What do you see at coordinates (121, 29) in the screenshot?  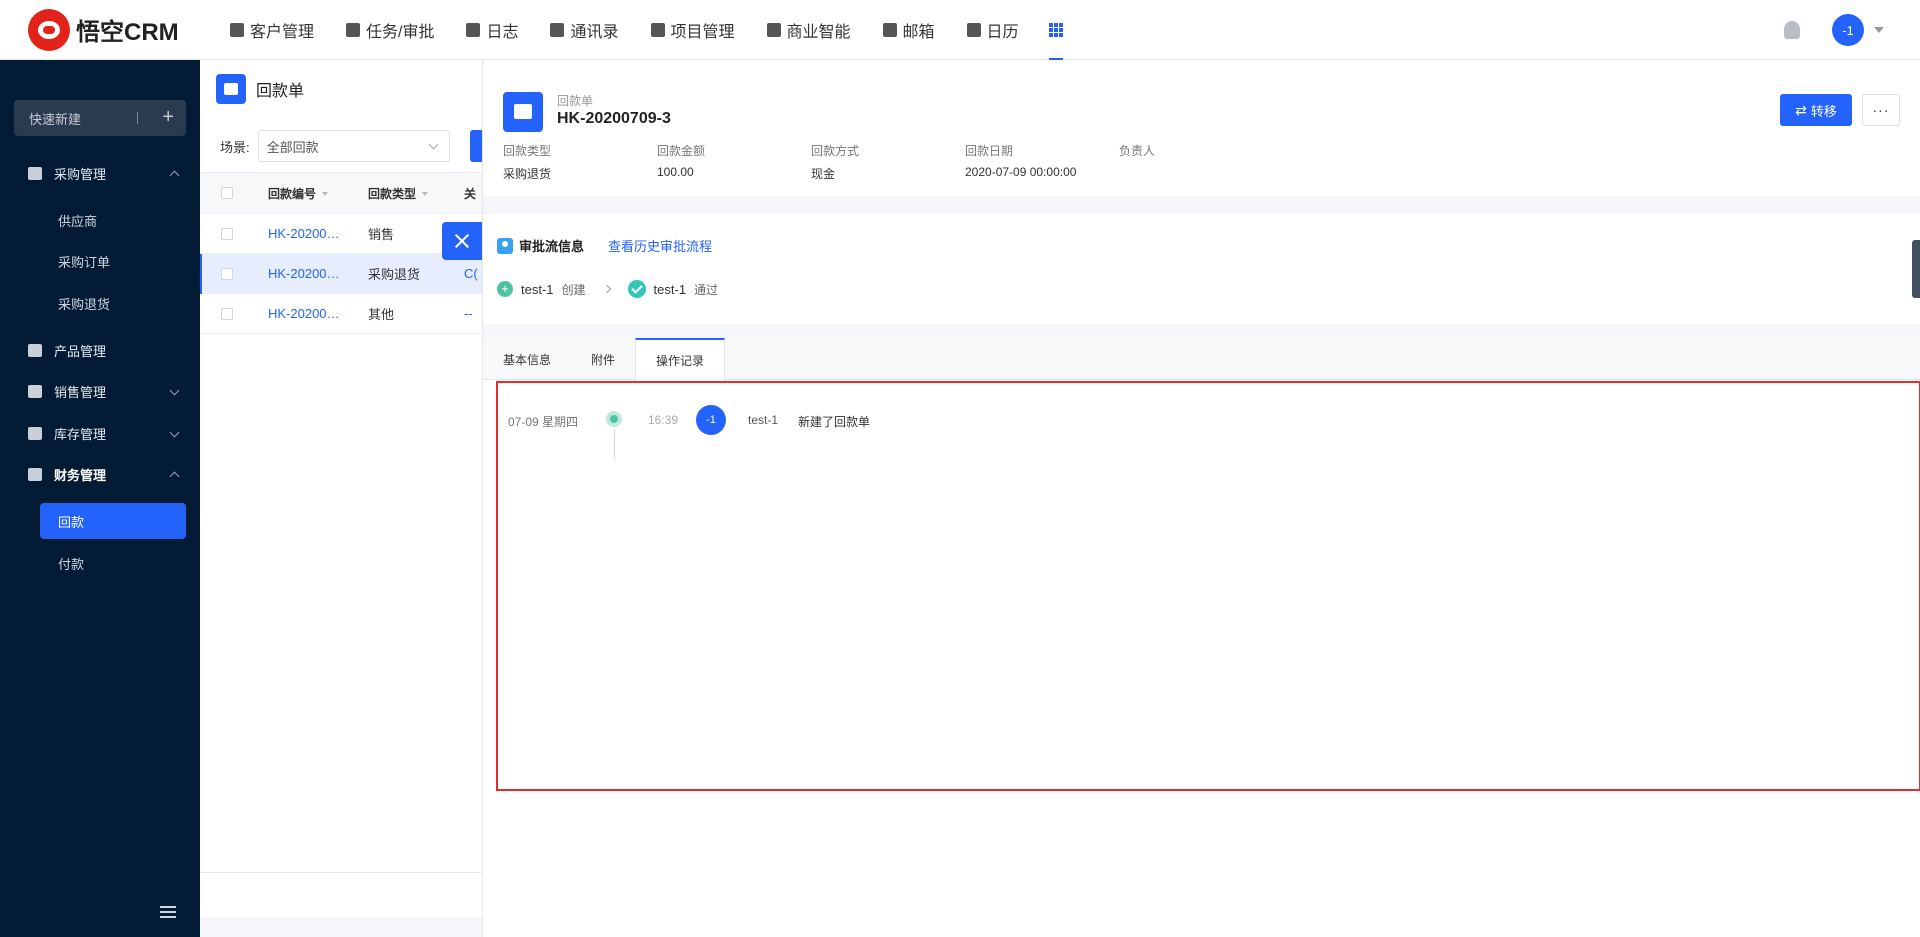 I see `logo: 悟空CRM` at bounding box center [121, 29].